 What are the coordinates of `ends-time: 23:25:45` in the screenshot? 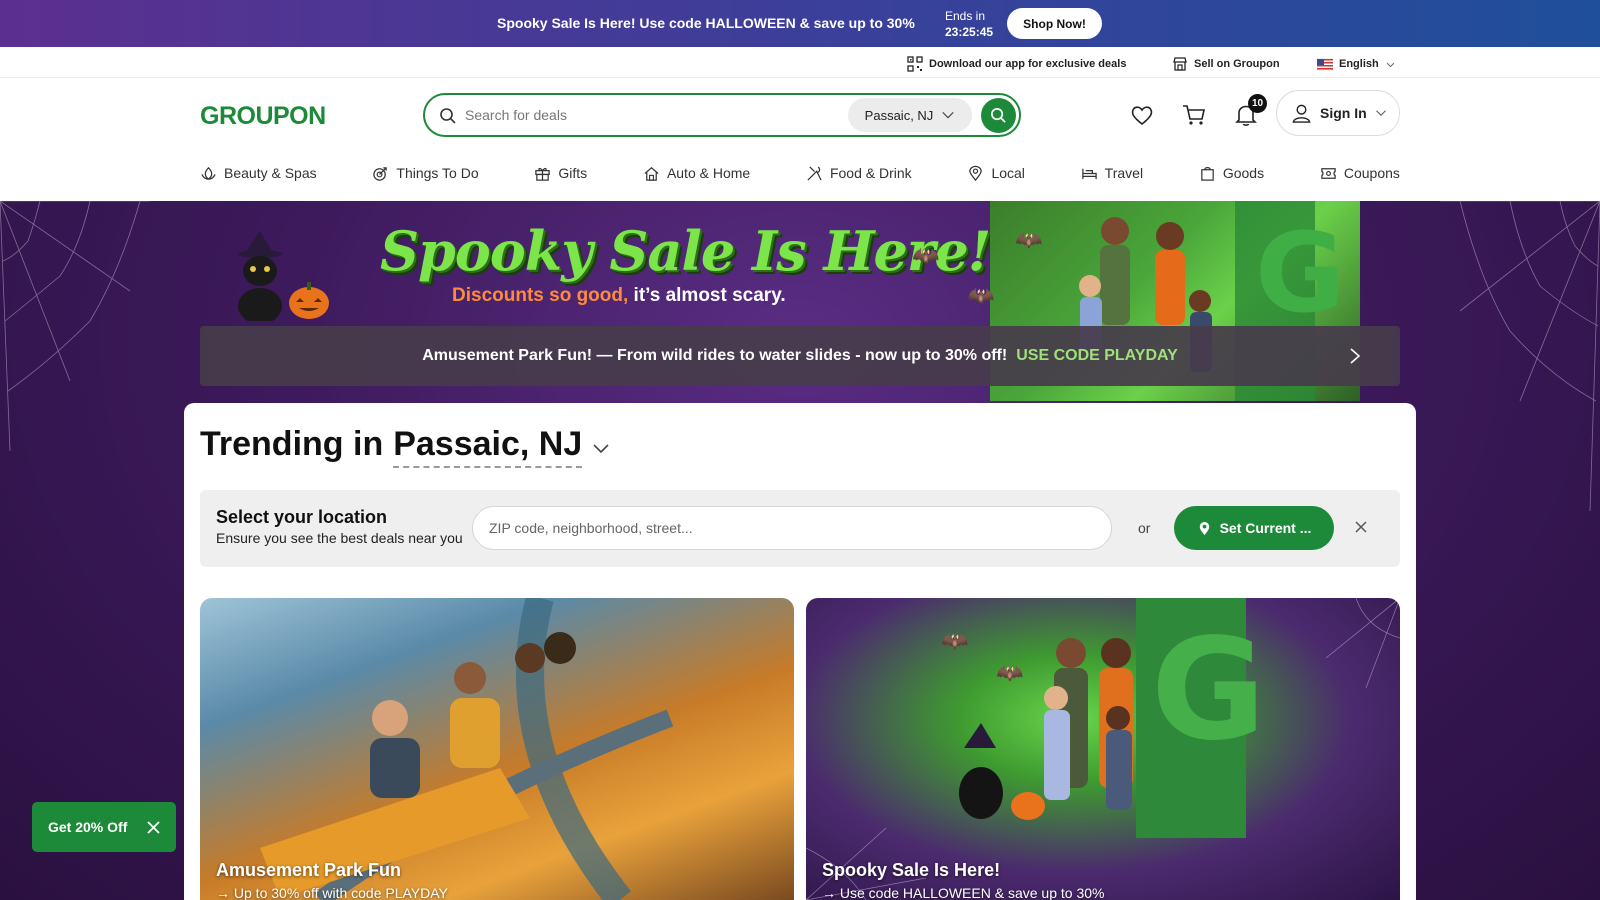 It's located at (969, 32).